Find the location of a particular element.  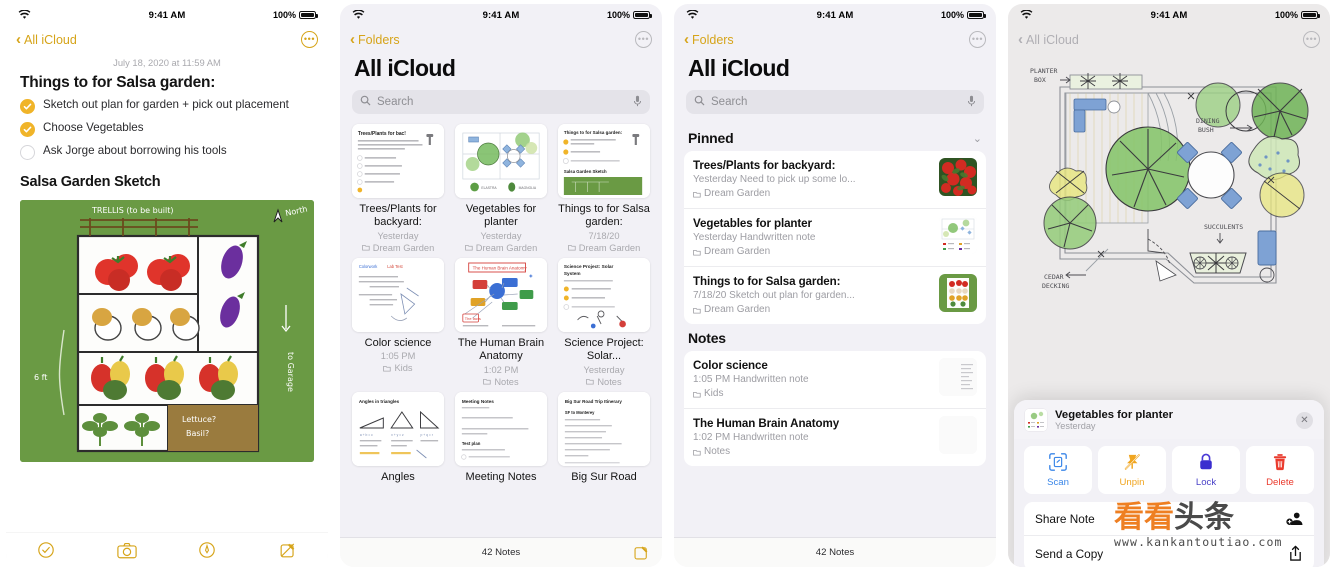

note-thumbnail is located at coordinates (1036, 420).